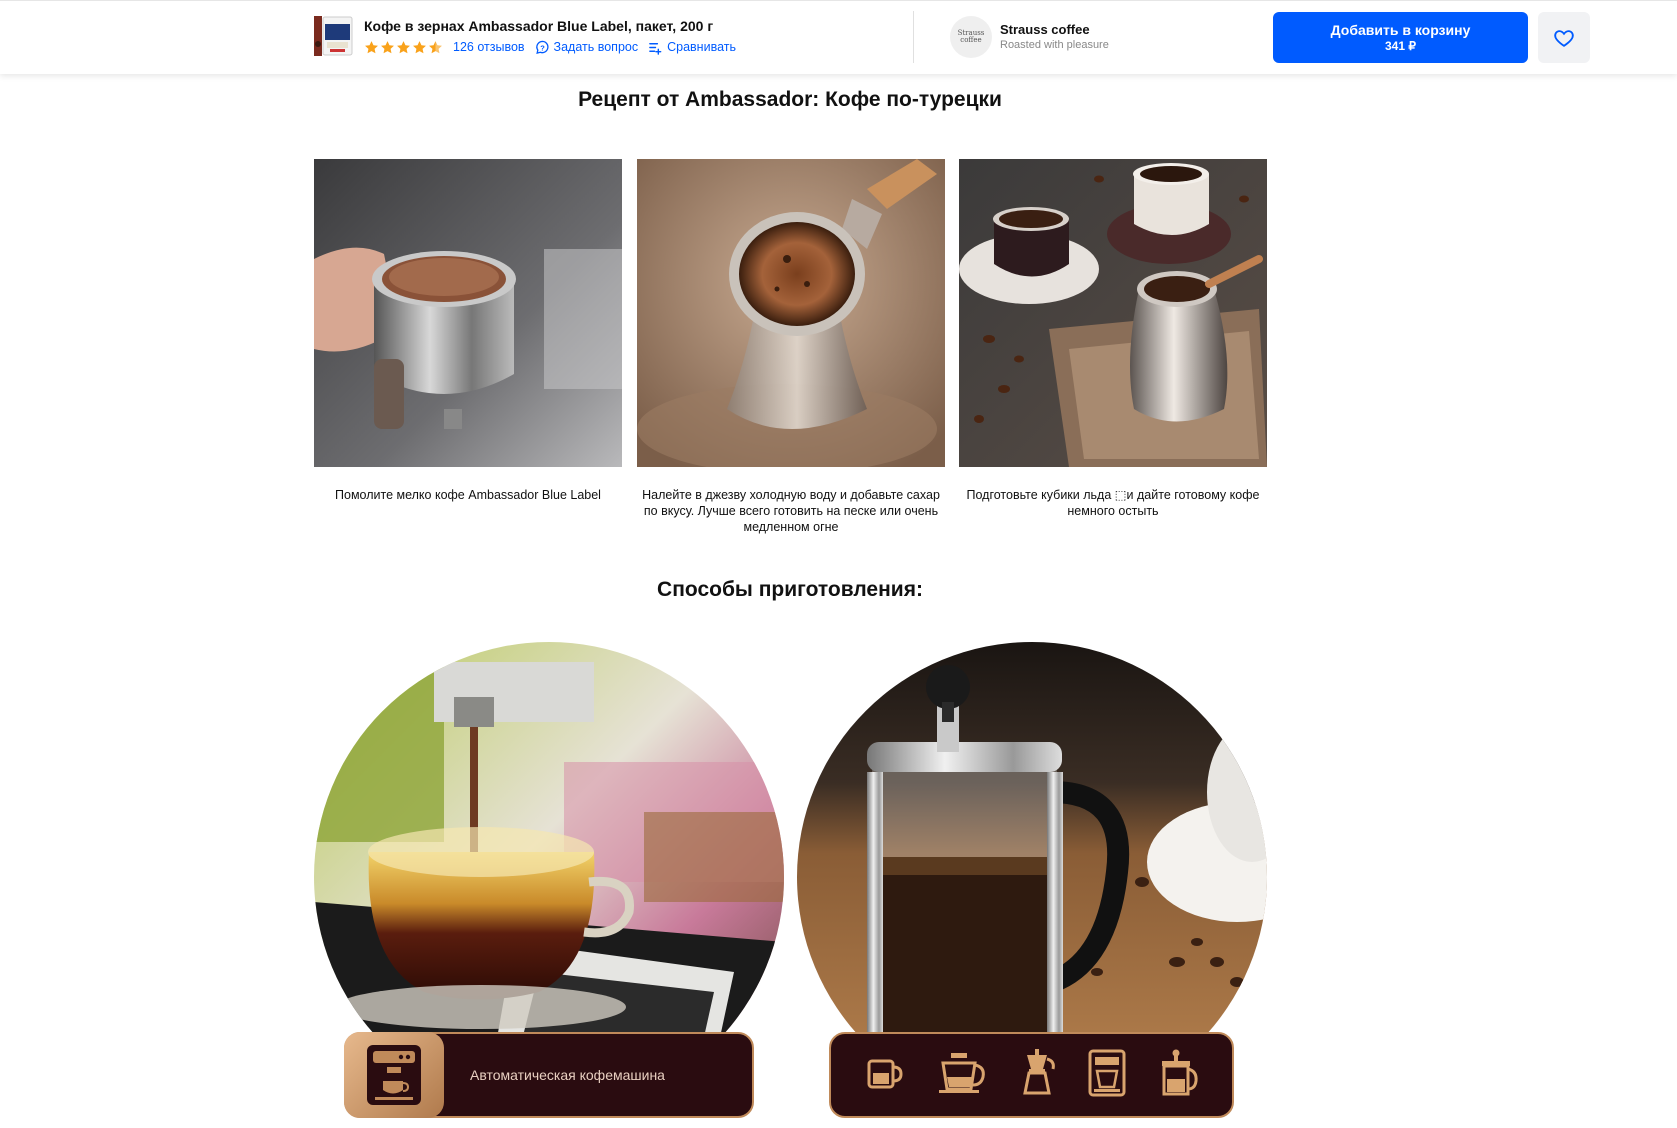 Image resolution: width=1677 pixels, height=1128 pixels. I want to click on ask-question-link: ? Задать вопрос, so click(587, 47).